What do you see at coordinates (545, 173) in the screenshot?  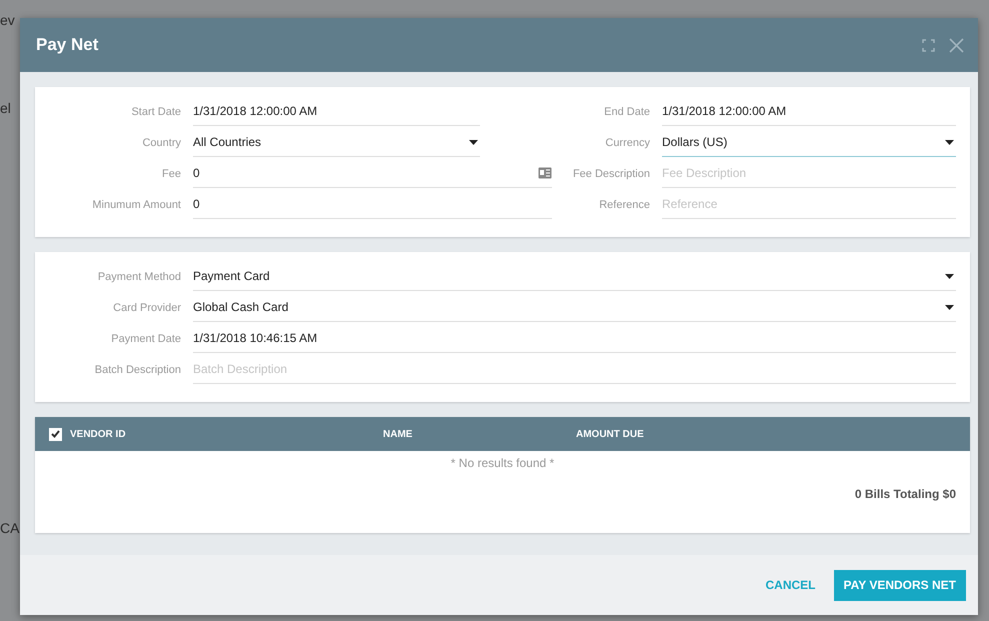 I see `contact-card-icon` at bounding box center [545, 173].